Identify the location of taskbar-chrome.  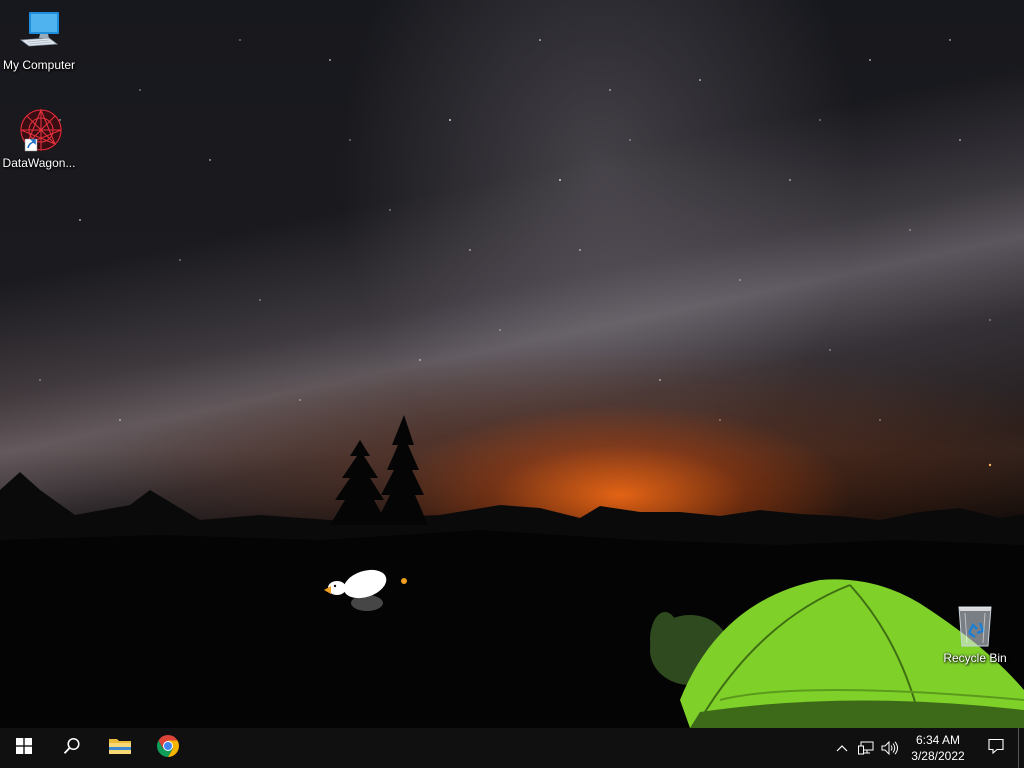
(168, 748).